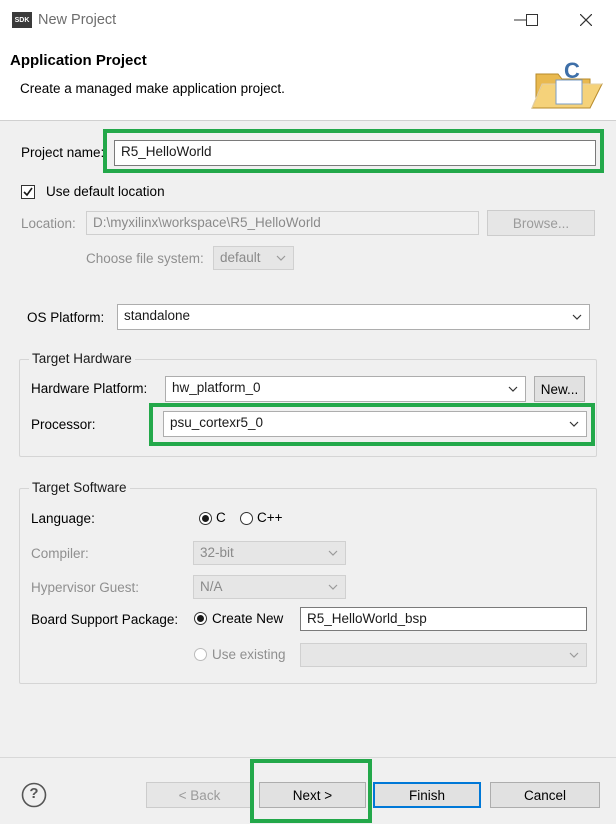 The height and width of the screenshot is (824, 616). I want to click on maximize-icon, so click(532, 20).